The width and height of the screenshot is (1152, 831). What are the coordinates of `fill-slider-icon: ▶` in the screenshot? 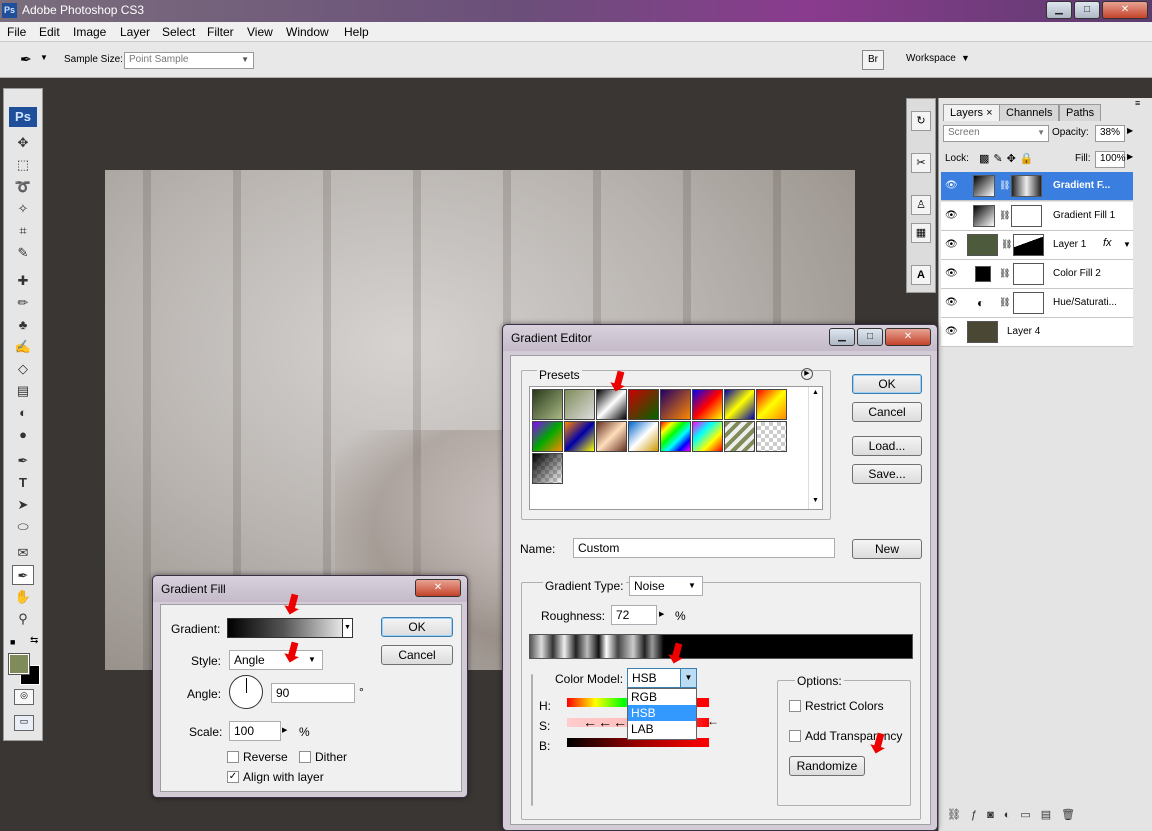 It's located at (1130, 156).